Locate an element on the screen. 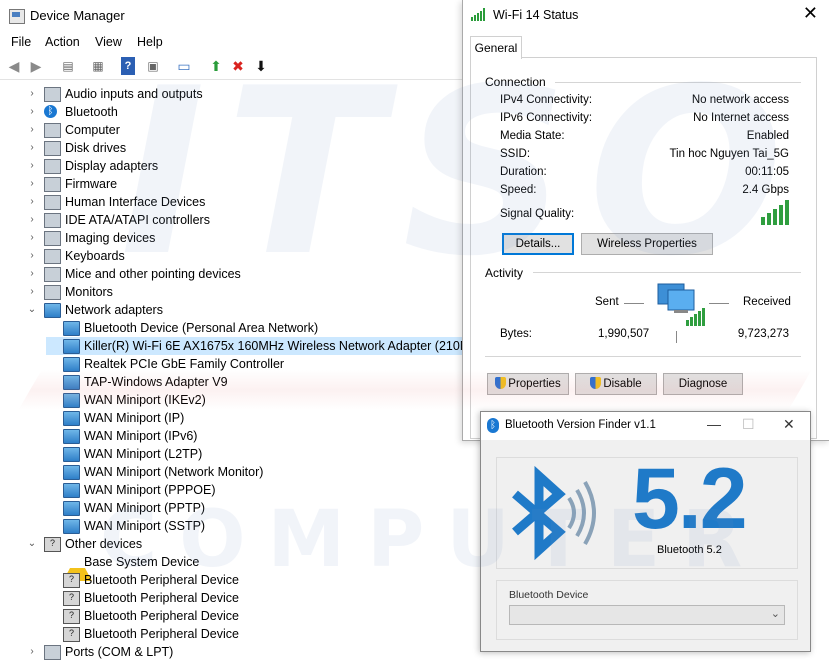 Image resolution: width=829 pixels, height=661 pixels. speed-value: 2.4 Gbps is located at coordinates (765, 190).